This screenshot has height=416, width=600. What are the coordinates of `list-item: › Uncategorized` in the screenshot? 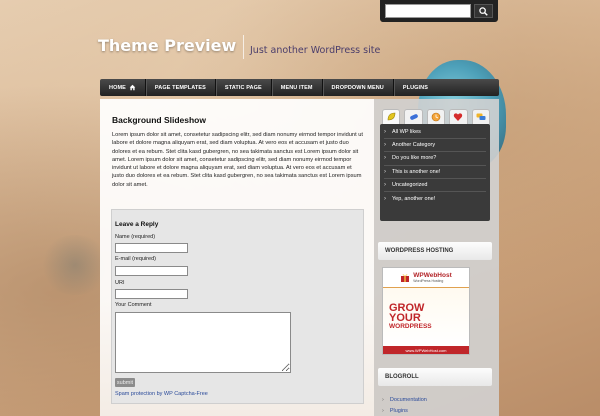 It's located at (435, 185).